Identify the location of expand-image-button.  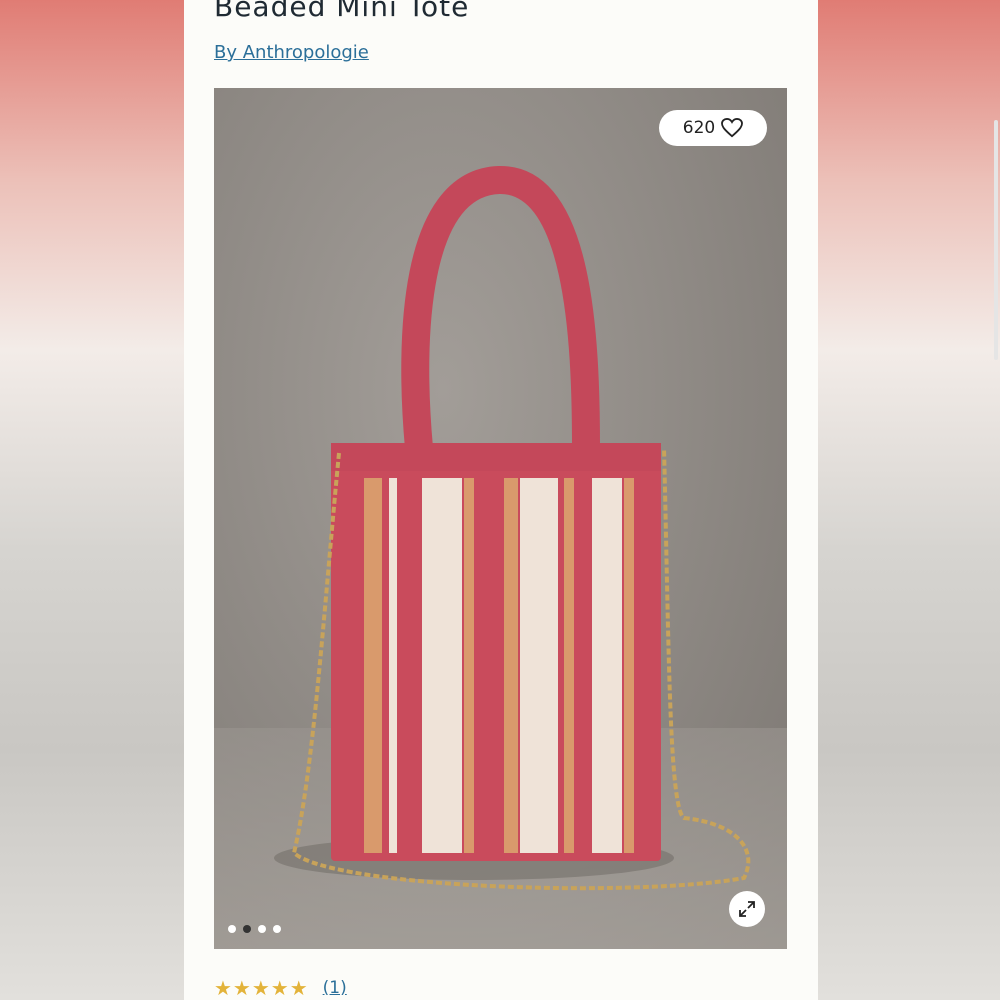
(747, 909).